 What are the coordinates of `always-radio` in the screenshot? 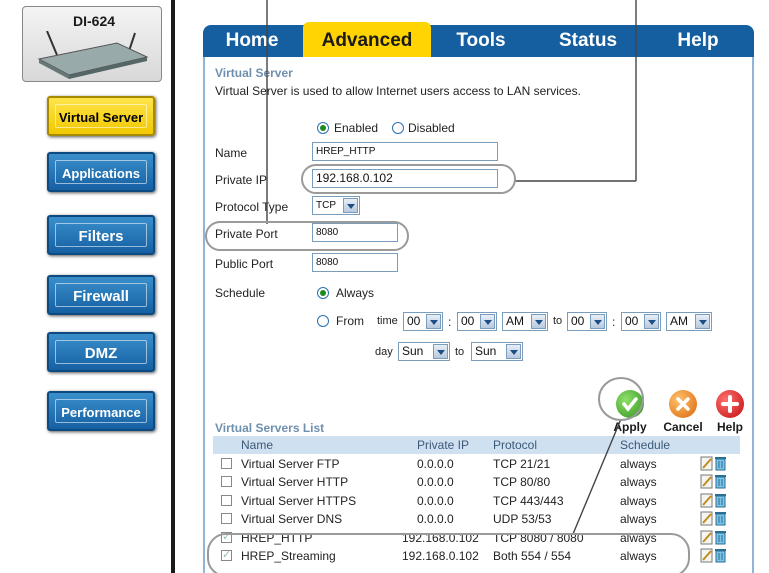 It's located at (323, 293).